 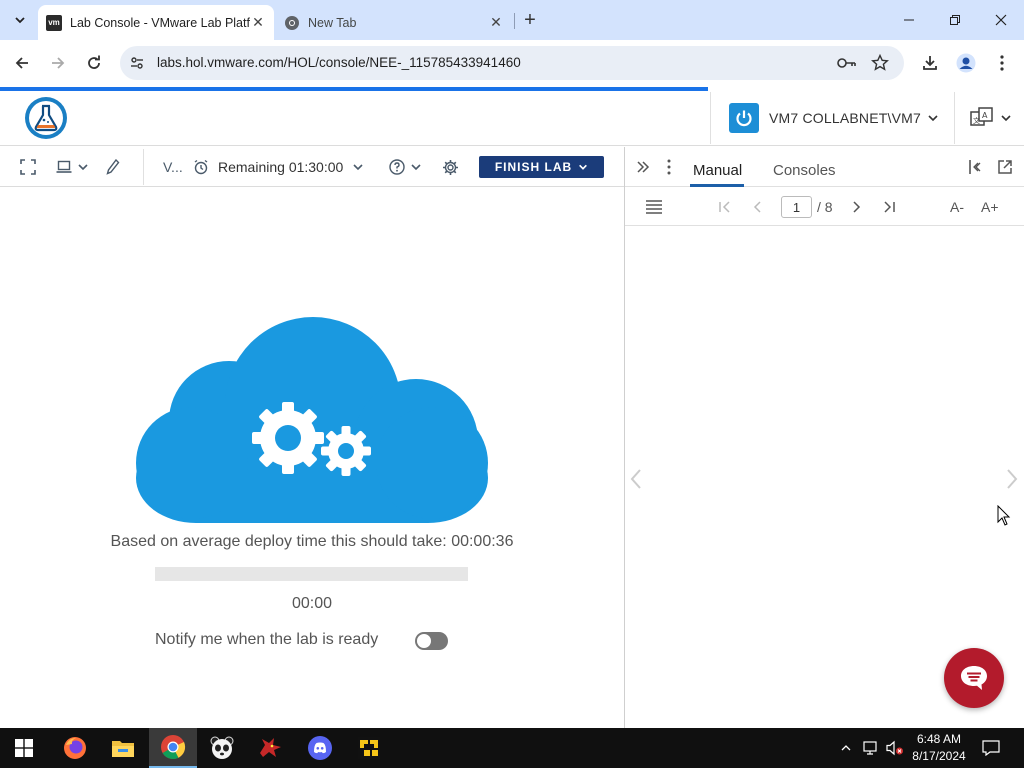 I want to click on taskbar-puzzle-app, so click(x=369, y=748).